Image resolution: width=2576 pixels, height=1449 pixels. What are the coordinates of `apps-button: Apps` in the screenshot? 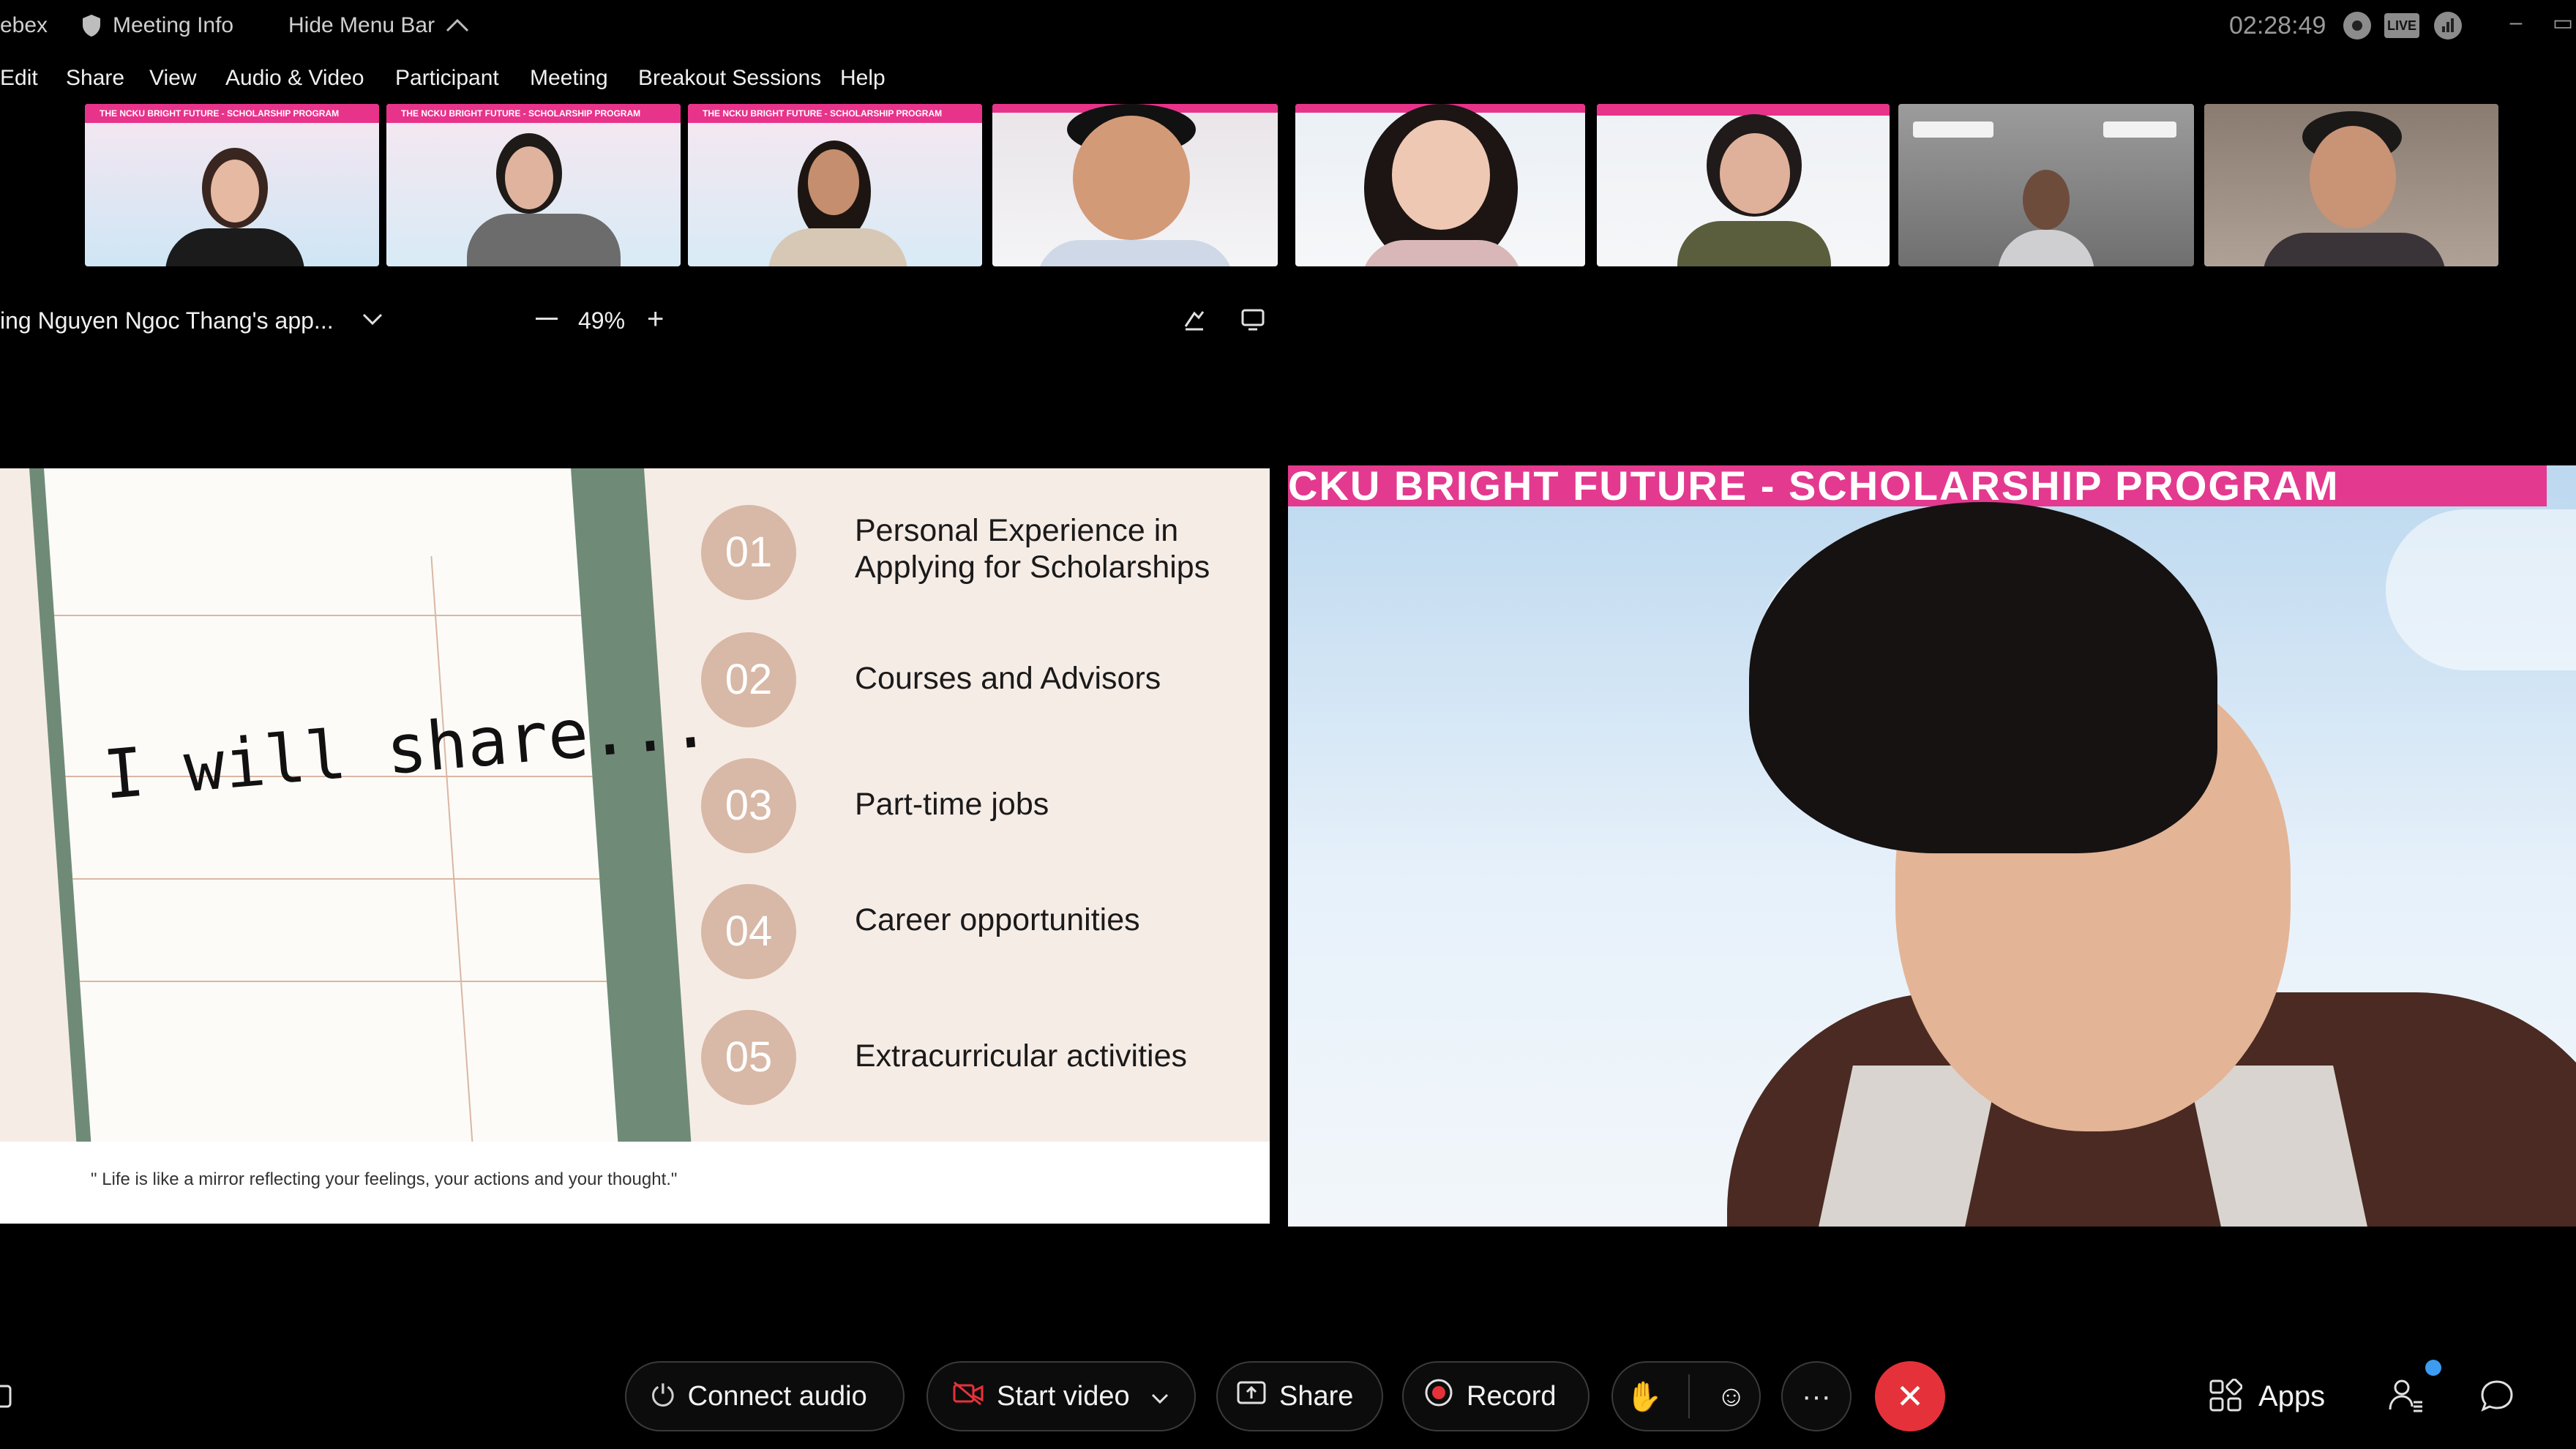 It's located at (2291, 1396).